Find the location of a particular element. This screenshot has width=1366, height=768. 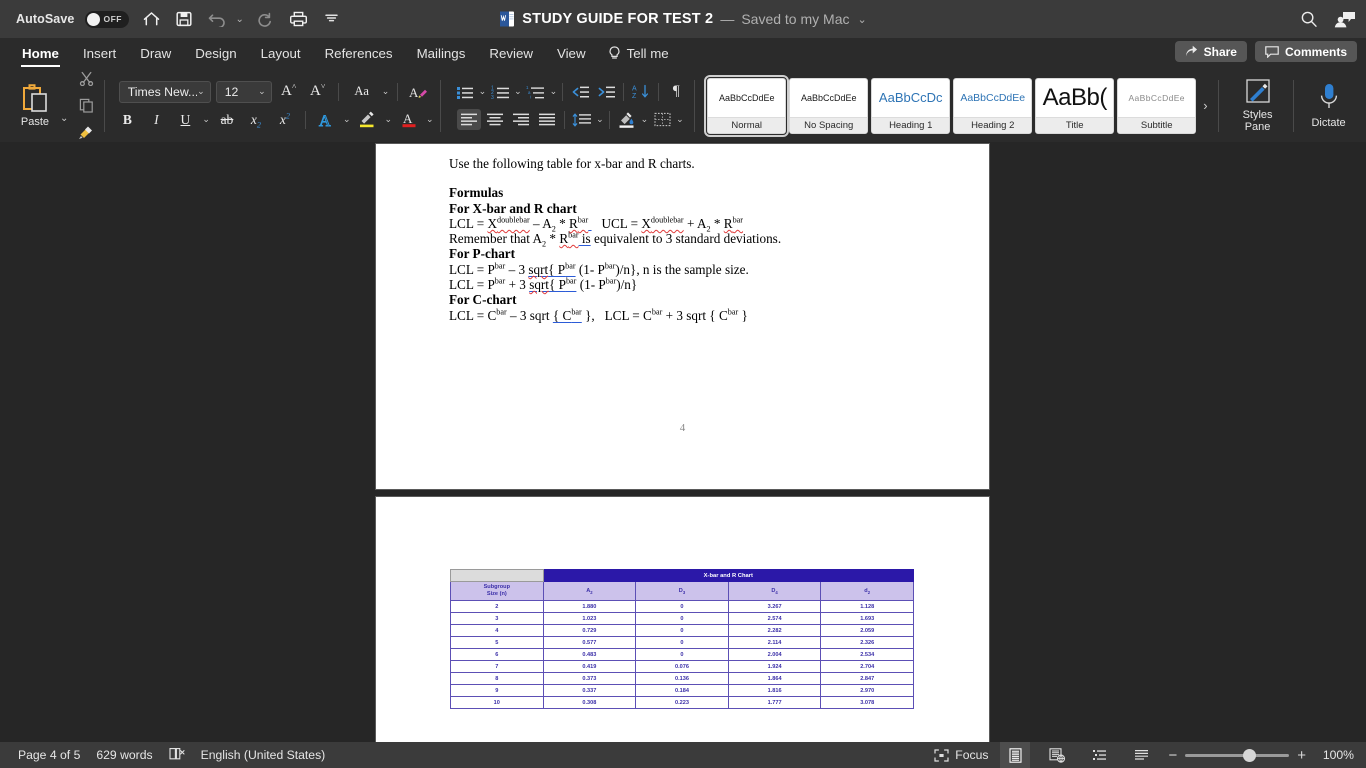

styles-gallery-next-icon: › is located at coordinates (1205, 105).